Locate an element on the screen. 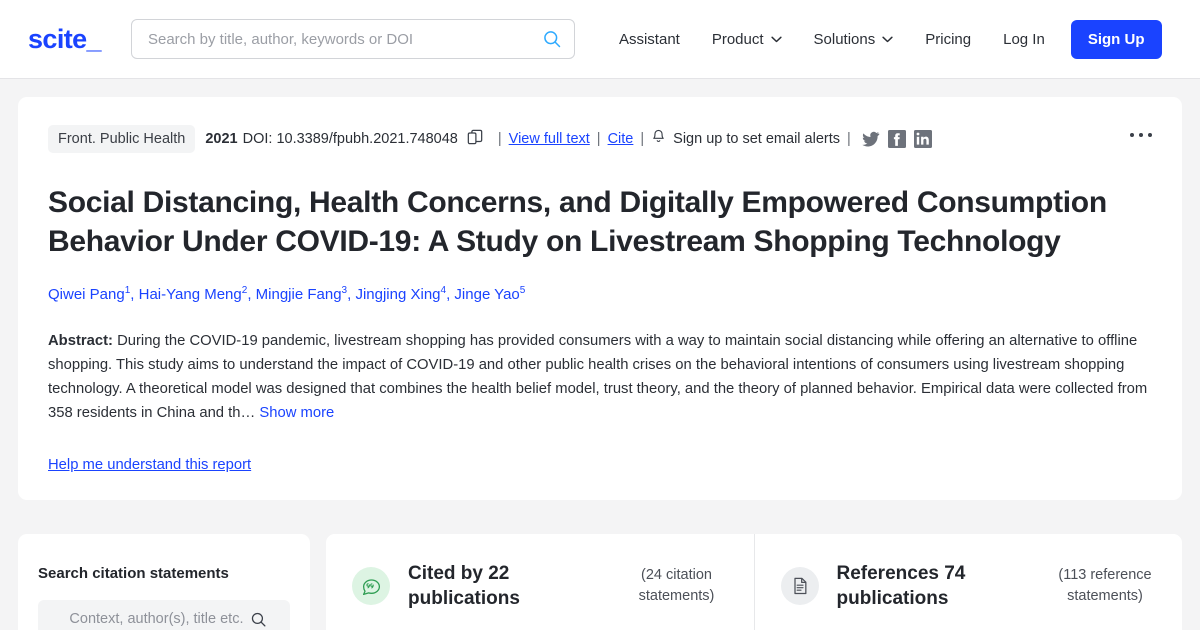 This screenshot has width=1200, height=630. author: Mingjie Fang3 is located at coordinates (301, 294).